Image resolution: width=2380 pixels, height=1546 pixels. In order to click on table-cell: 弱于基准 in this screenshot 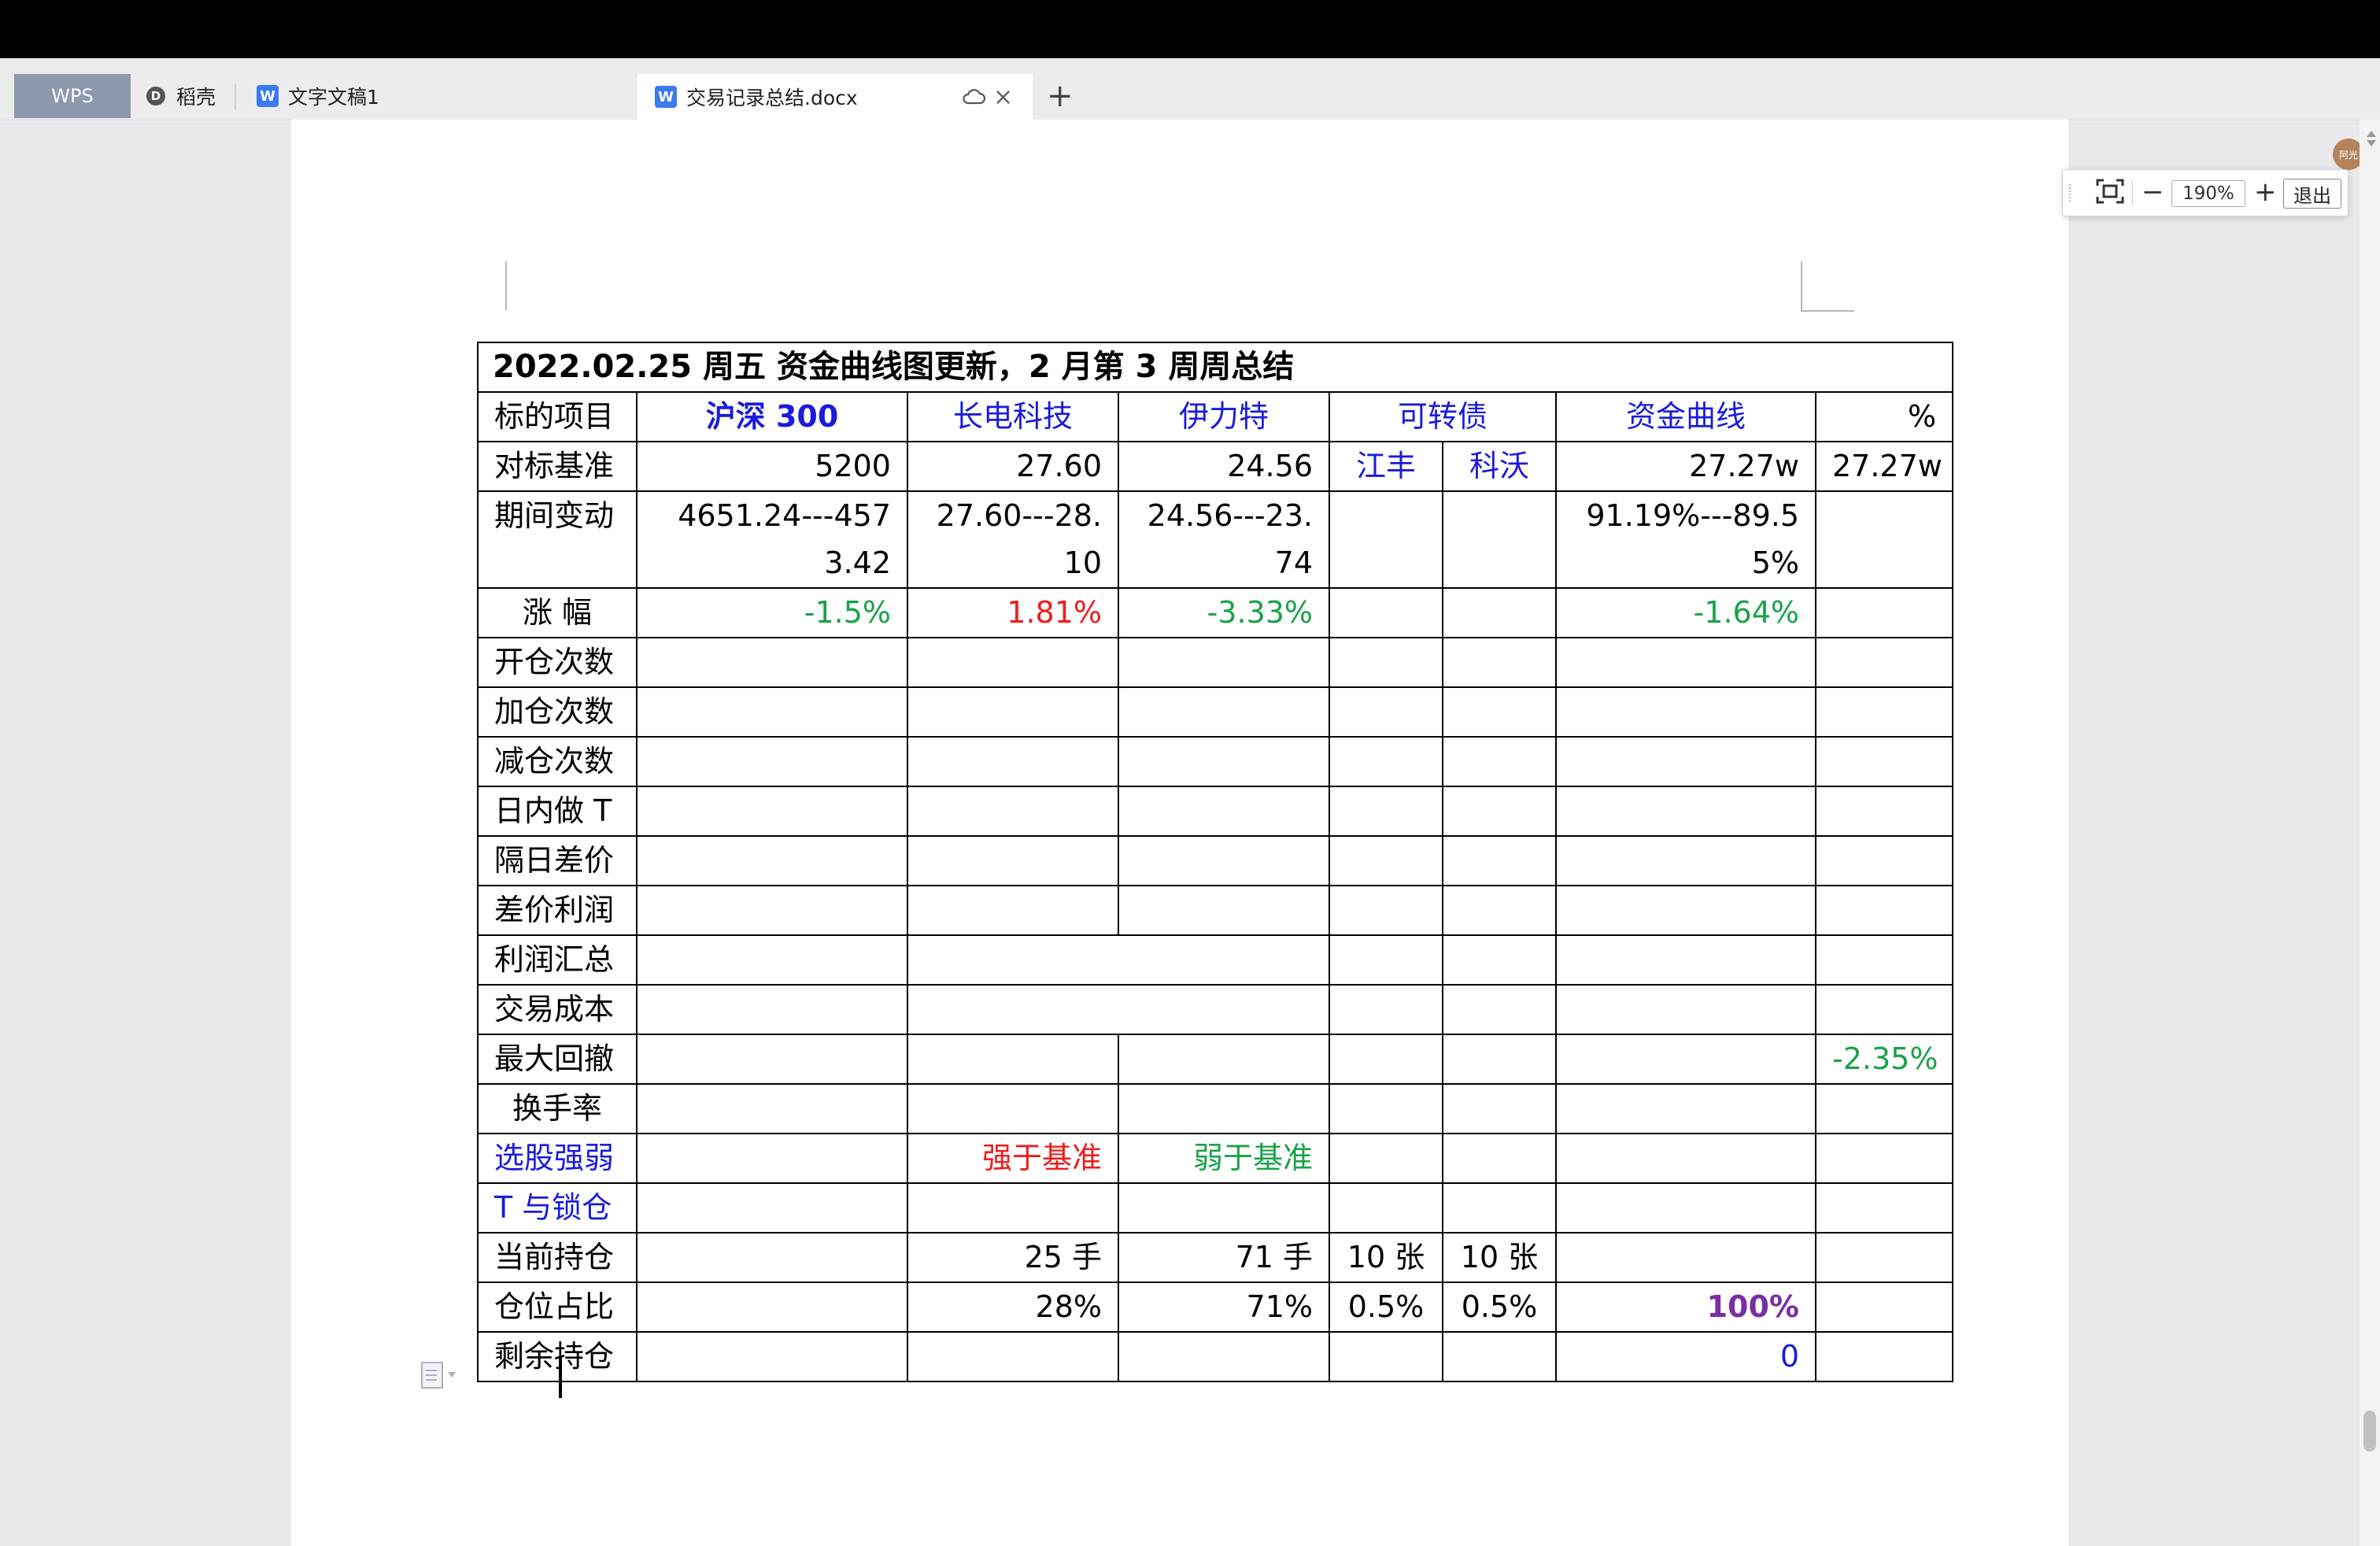, I will do `click(1224, 1158)`.